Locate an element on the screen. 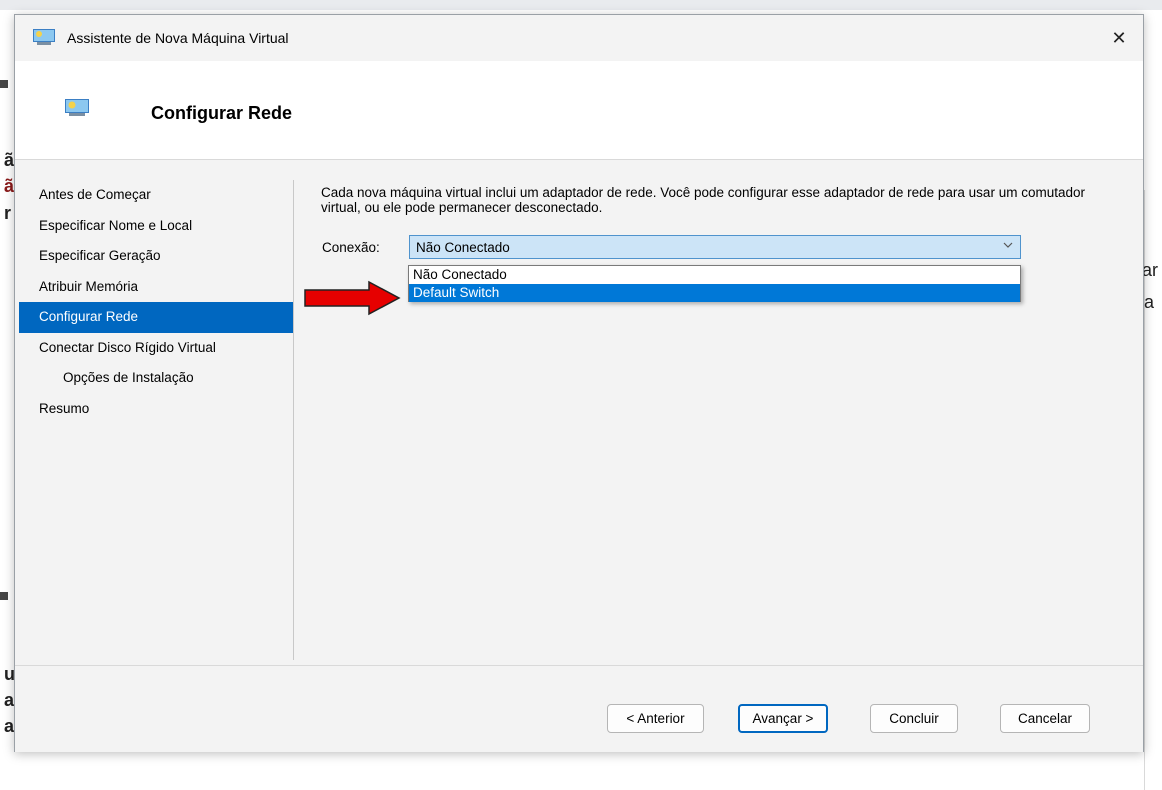 This screenshot has width=1162, height=790. nav-item-opcoes-de-instalacao: Opções de Instalação is located at coordinates (156, 378).